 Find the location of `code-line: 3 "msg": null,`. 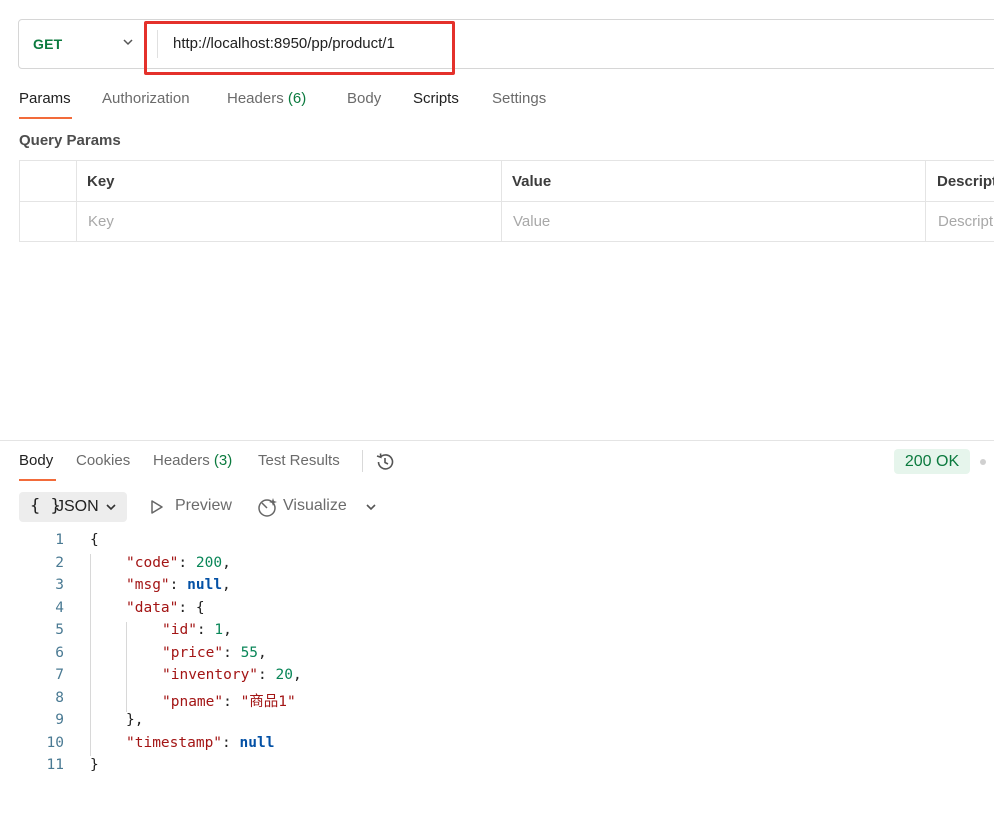

code-line: 3 "msg": null, is located at coordinates (497, 588).